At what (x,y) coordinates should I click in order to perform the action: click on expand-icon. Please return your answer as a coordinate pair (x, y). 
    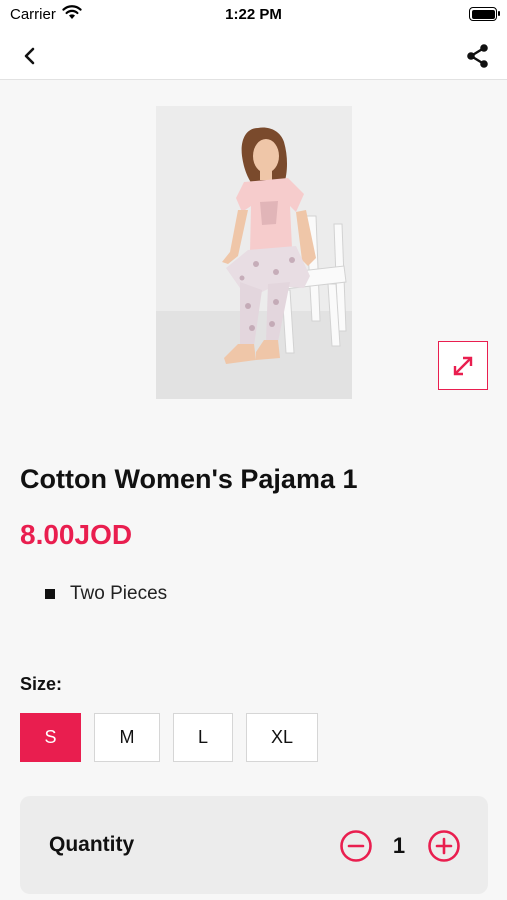
    Looking at the image, I should click on (463, 365).